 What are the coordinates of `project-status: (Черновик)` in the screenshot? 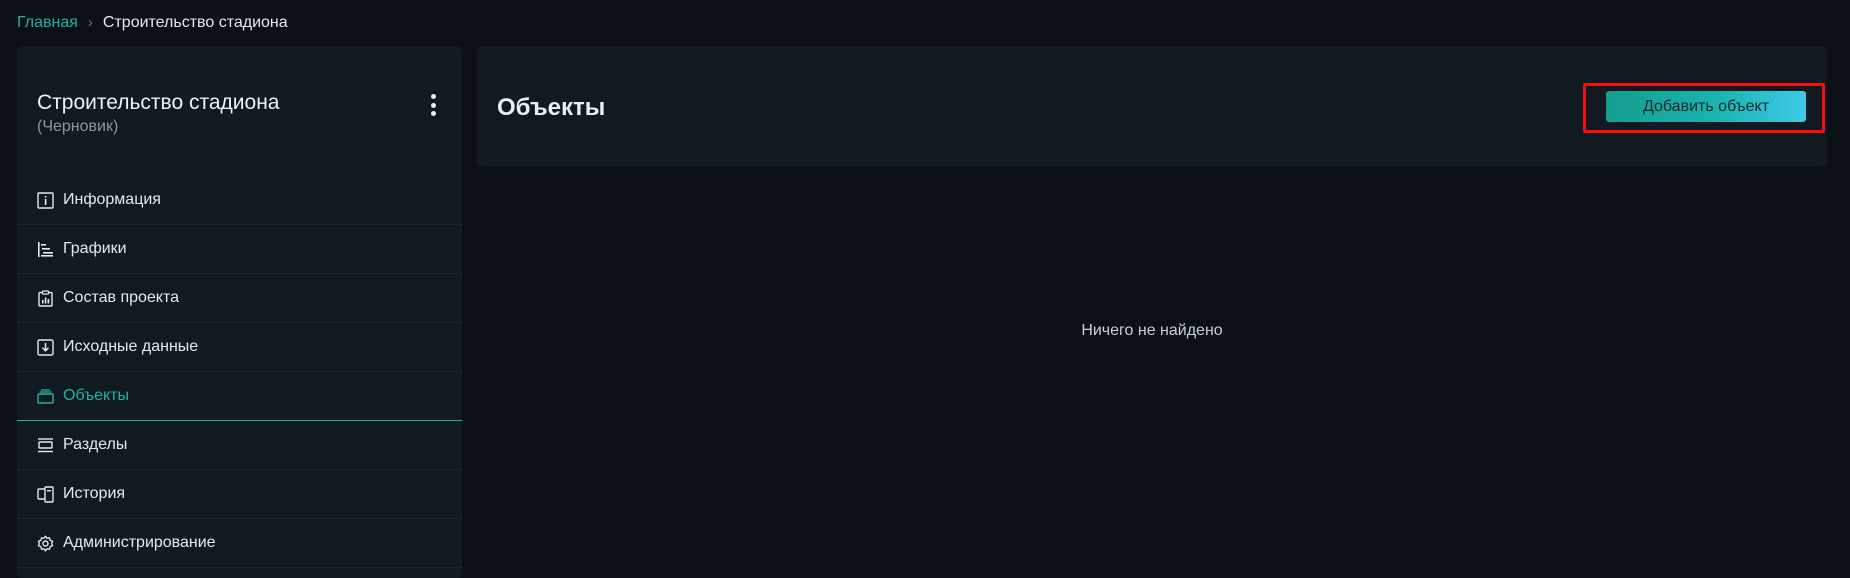 It's located at (78, 126).